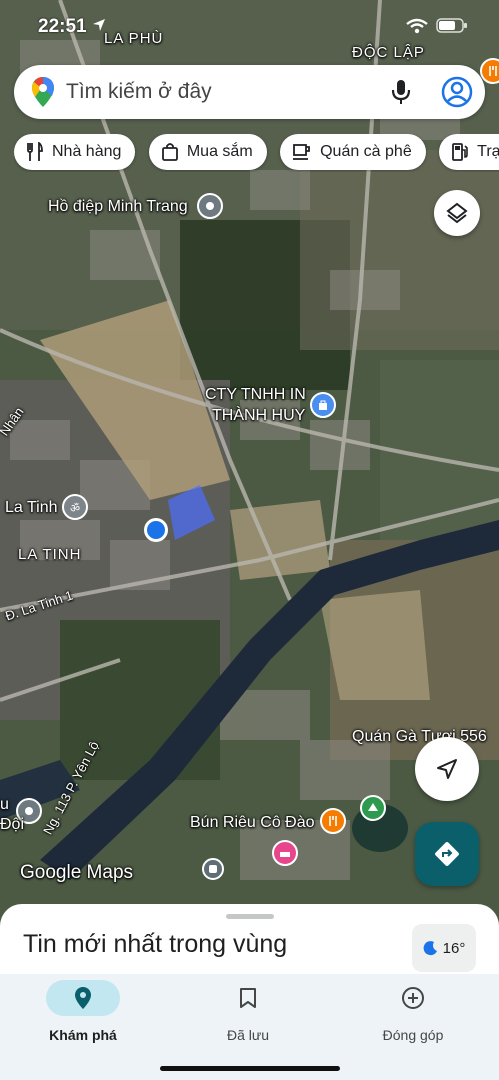 This screenshot has width=499, height=1080. I want to click on directions-icon, so click(447, 854).